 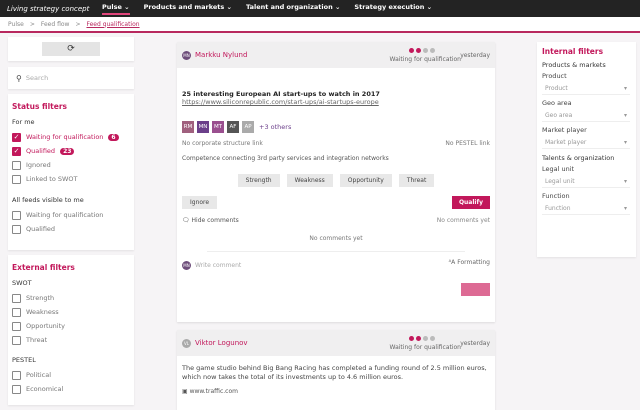 I want to click on market-player-select: Market player ▾, so click(x=586, y=143).